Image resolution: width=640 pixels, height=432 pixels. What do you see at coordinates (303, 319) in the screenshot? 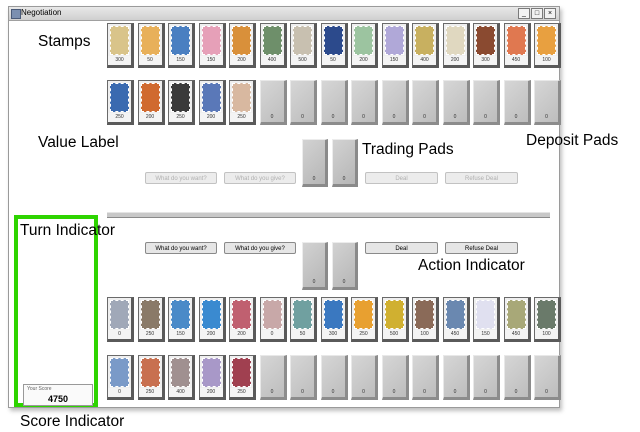
I see `player-stamp: 50` at bounding box center [303, 319].